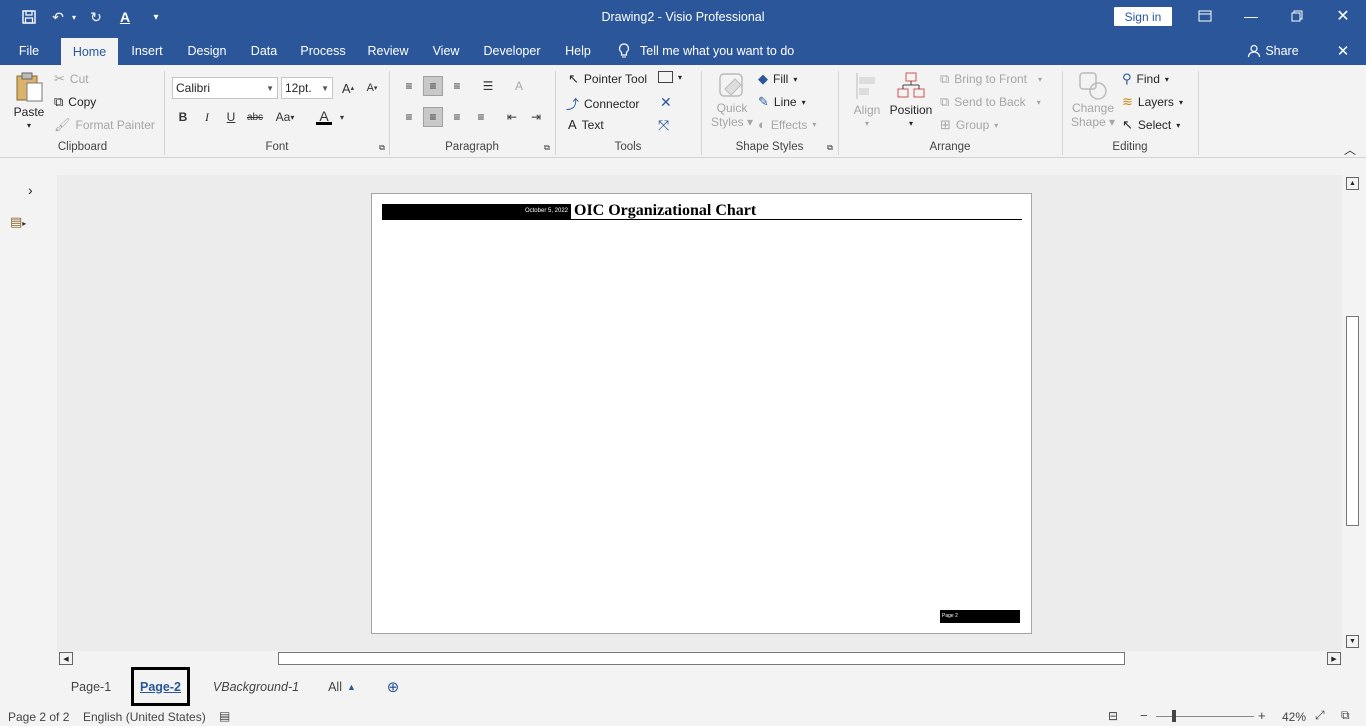  Describe the element at coordinates (670, 77) in the screenshot. I see `rectangle-shape-button: ▾` at that location.